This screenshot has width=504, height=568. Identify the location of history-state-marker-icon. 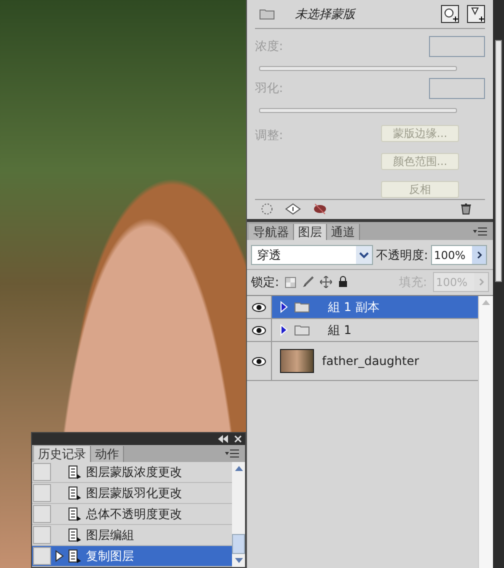
(59, 556).